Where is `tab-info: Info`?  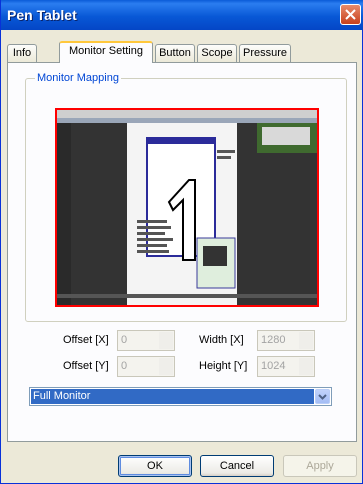 tab-info: Info is located at coordinates (22, 53).